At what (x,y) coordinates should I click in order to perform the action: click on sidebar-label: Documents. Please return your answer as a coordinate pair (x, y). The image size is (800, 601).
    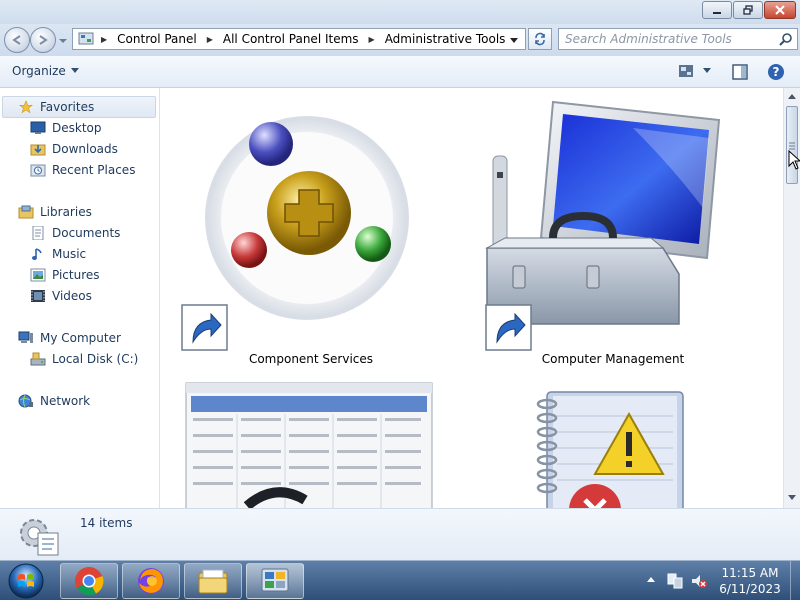
    Looking at the image, I should click on (86, 233).